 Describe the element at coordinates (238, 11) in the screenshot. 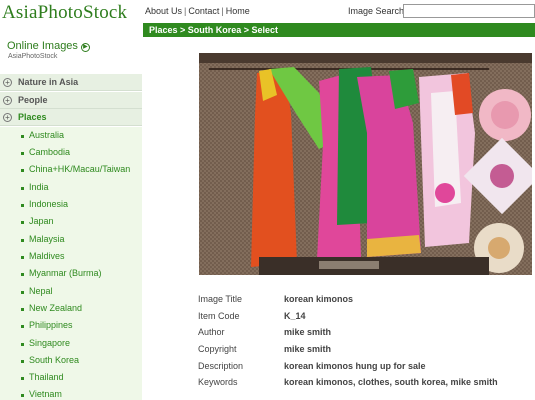

I see `home-link: Home` at that location.